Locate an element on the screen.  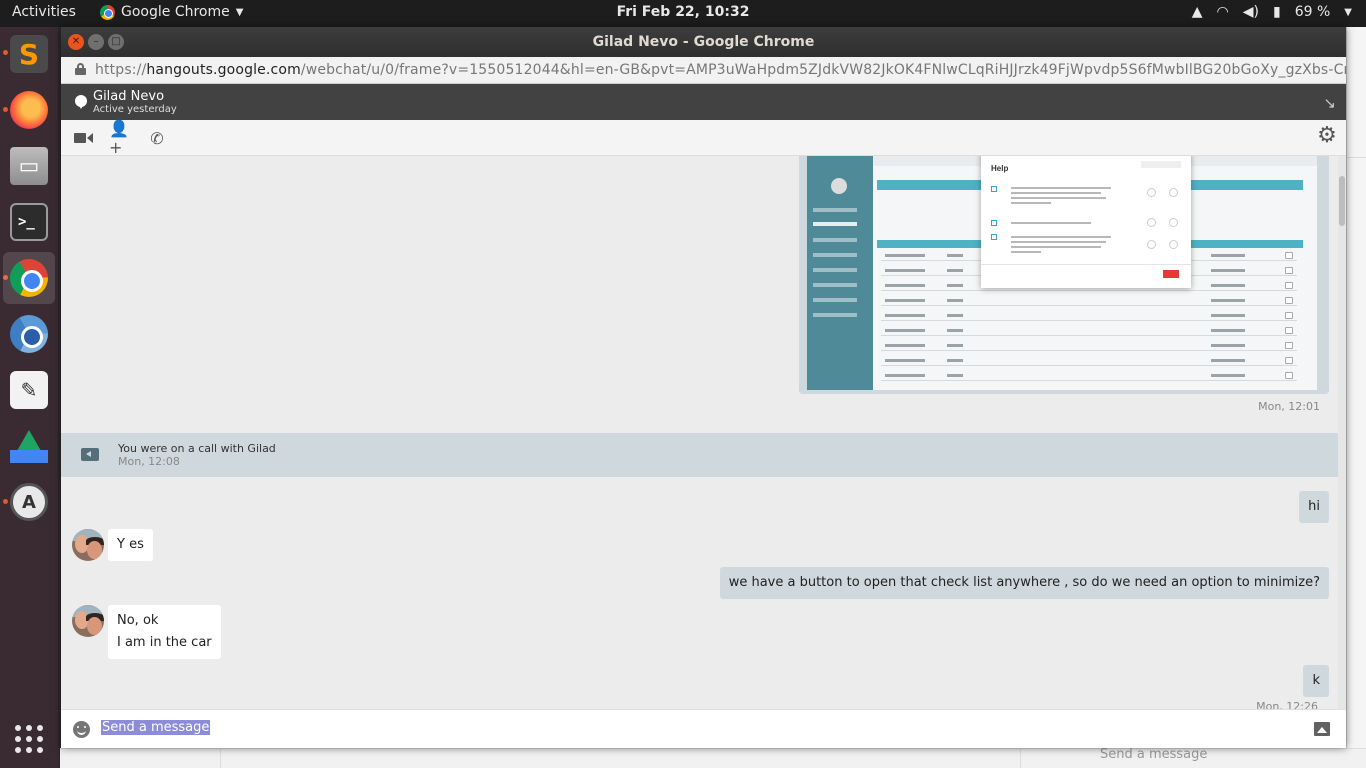
message-list-scrollbar is located at coordinates (1342, 432).